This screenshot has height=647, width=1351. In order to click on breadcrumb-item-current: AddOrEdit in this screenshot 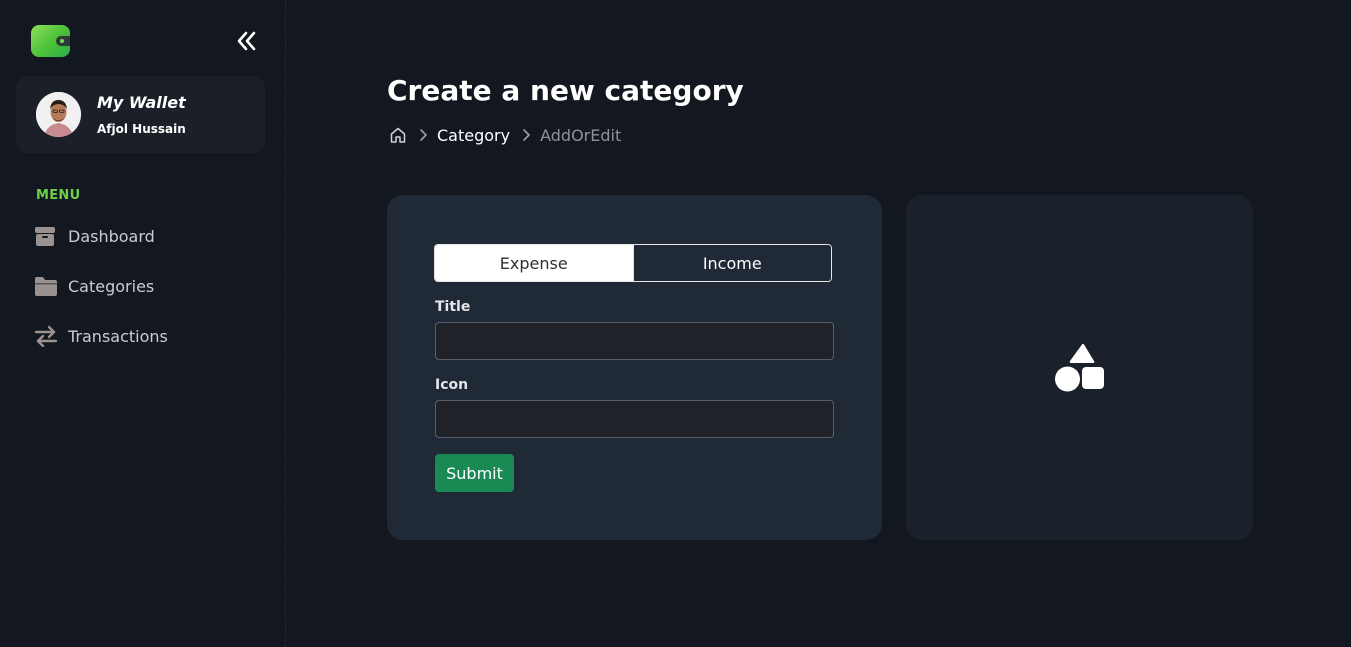, I will do `click(581, 135)`.